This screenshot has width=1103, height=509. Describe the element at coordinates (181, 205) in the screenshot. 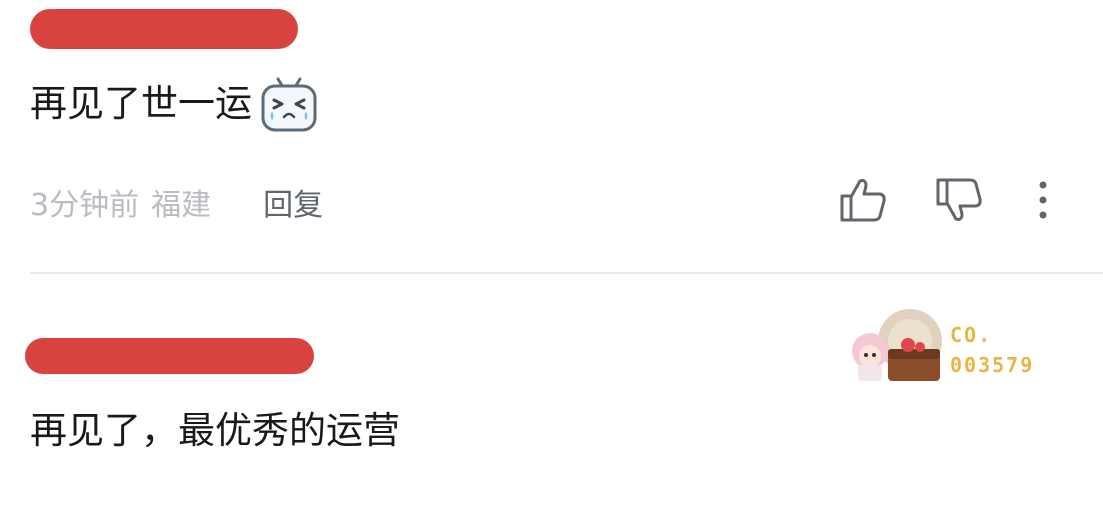

I see `comment-location: 福建` at that location.